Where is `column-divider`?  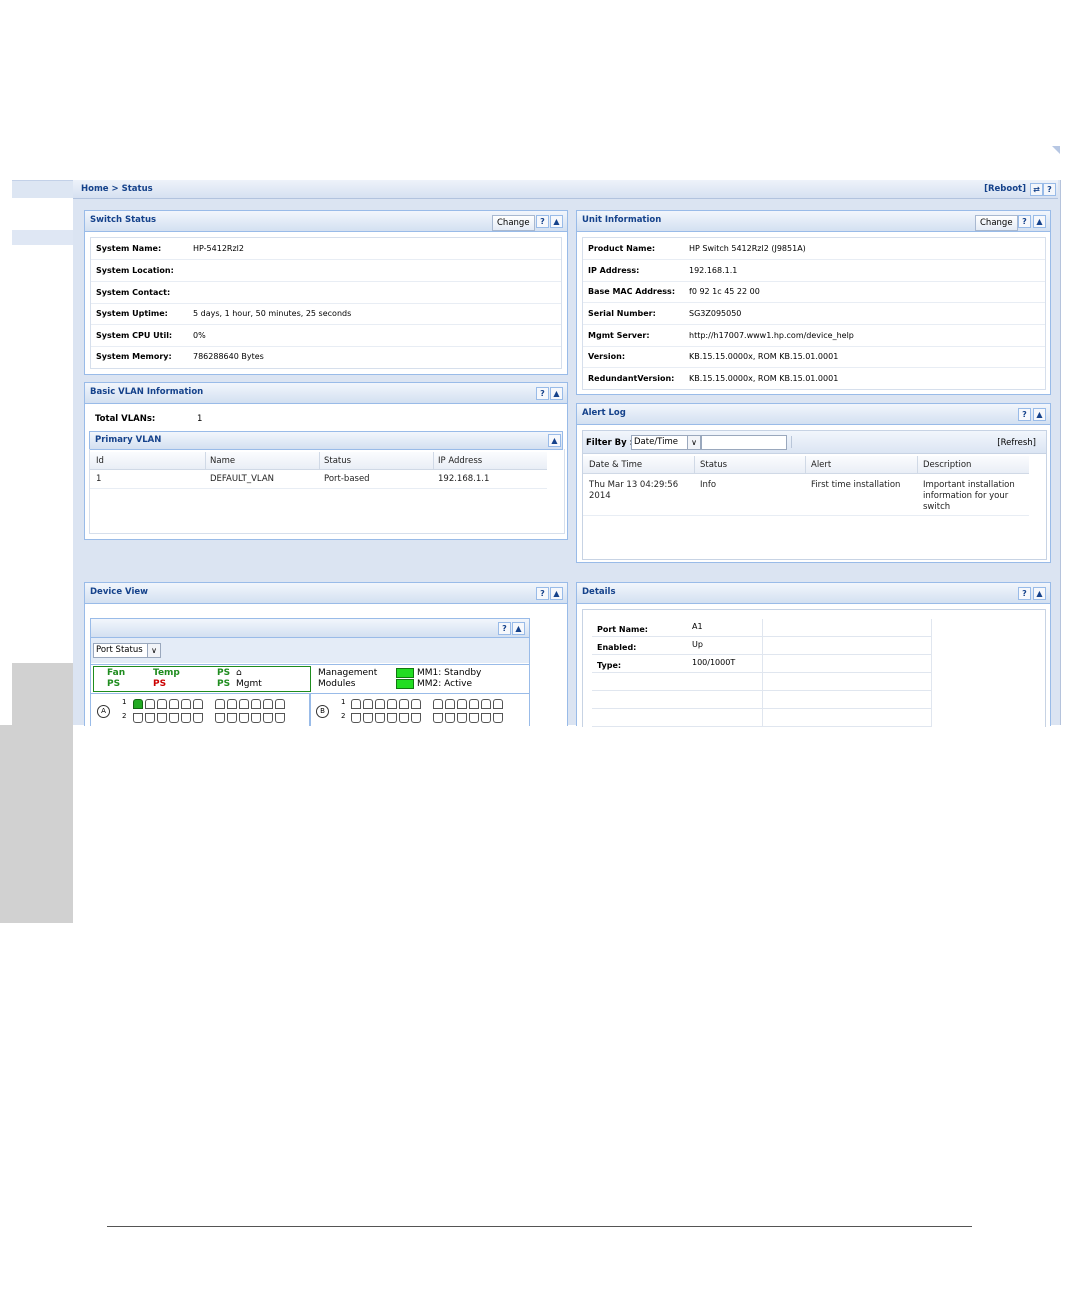
column-divider is located at coordinates (917, 464).